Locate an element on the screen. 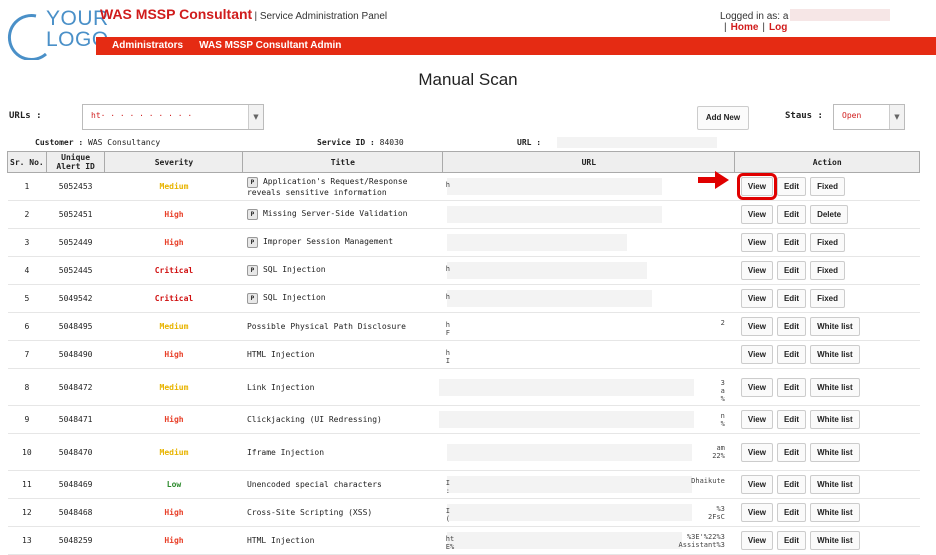 This screenshot has width=936, height=555. urls-label: URLs : is located at coordinates (25, 116).